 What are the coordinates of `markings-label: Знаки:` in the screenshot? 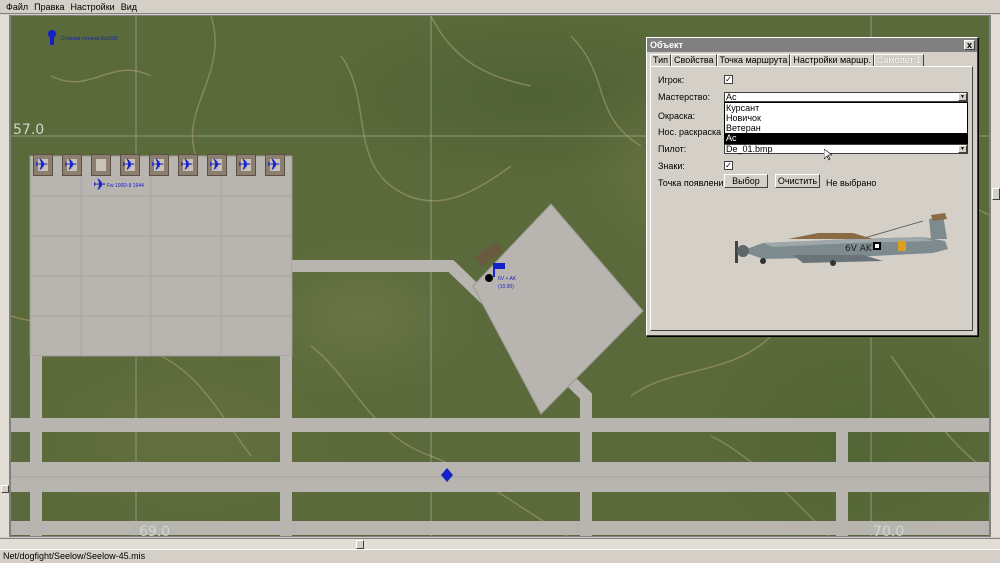 It's located at (671, 166).